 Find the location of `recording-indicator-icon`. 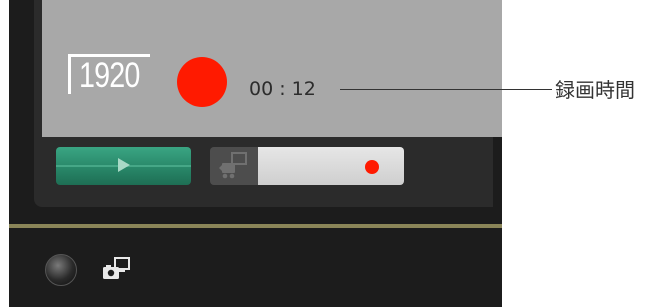

recording-indicator-icon is located at coordinates (202, 82).